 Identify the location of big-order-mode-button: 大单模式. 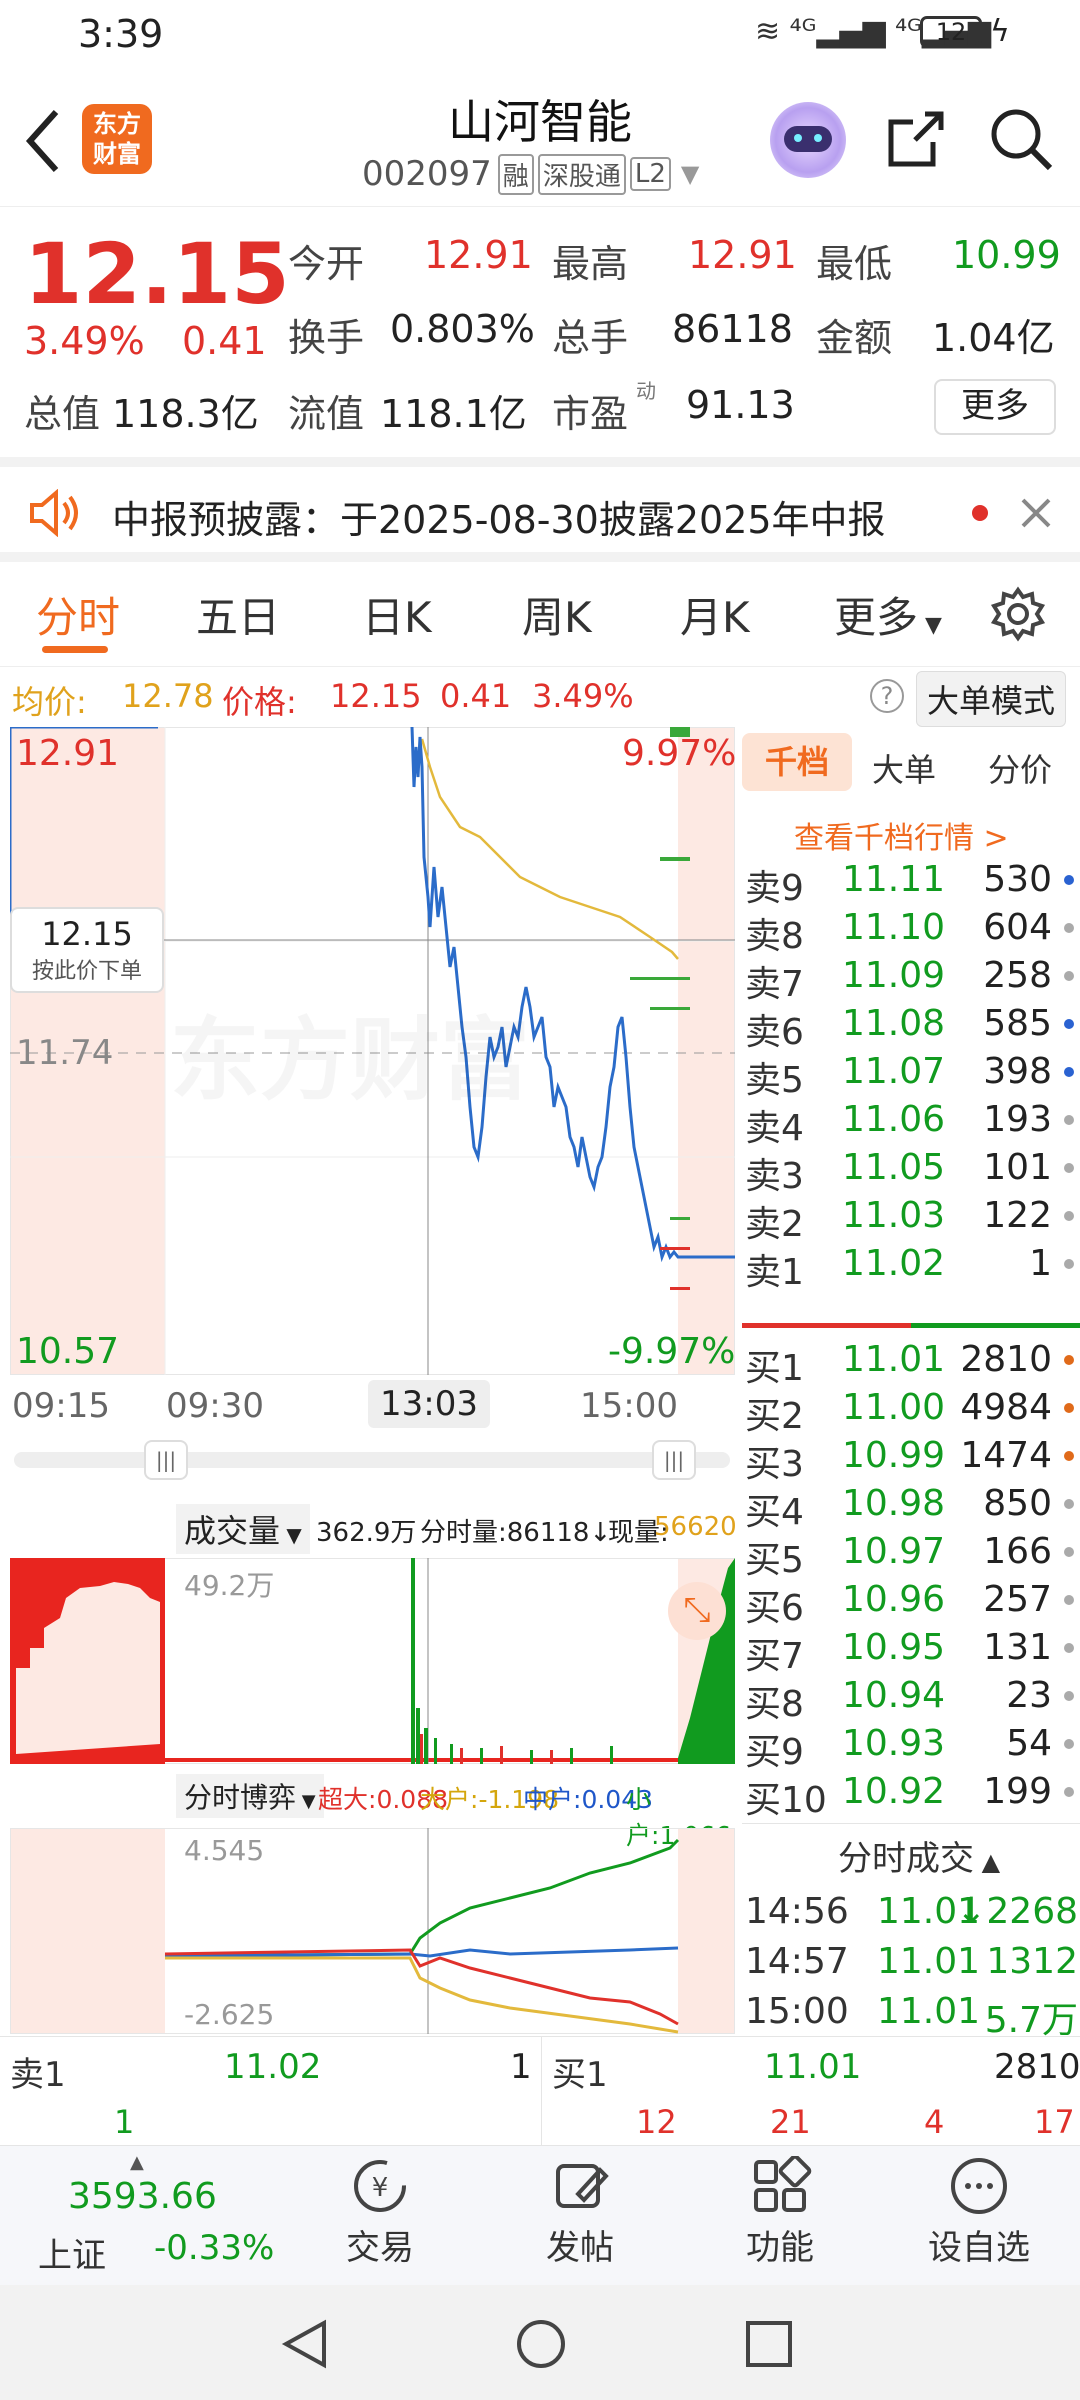
(991, 699).